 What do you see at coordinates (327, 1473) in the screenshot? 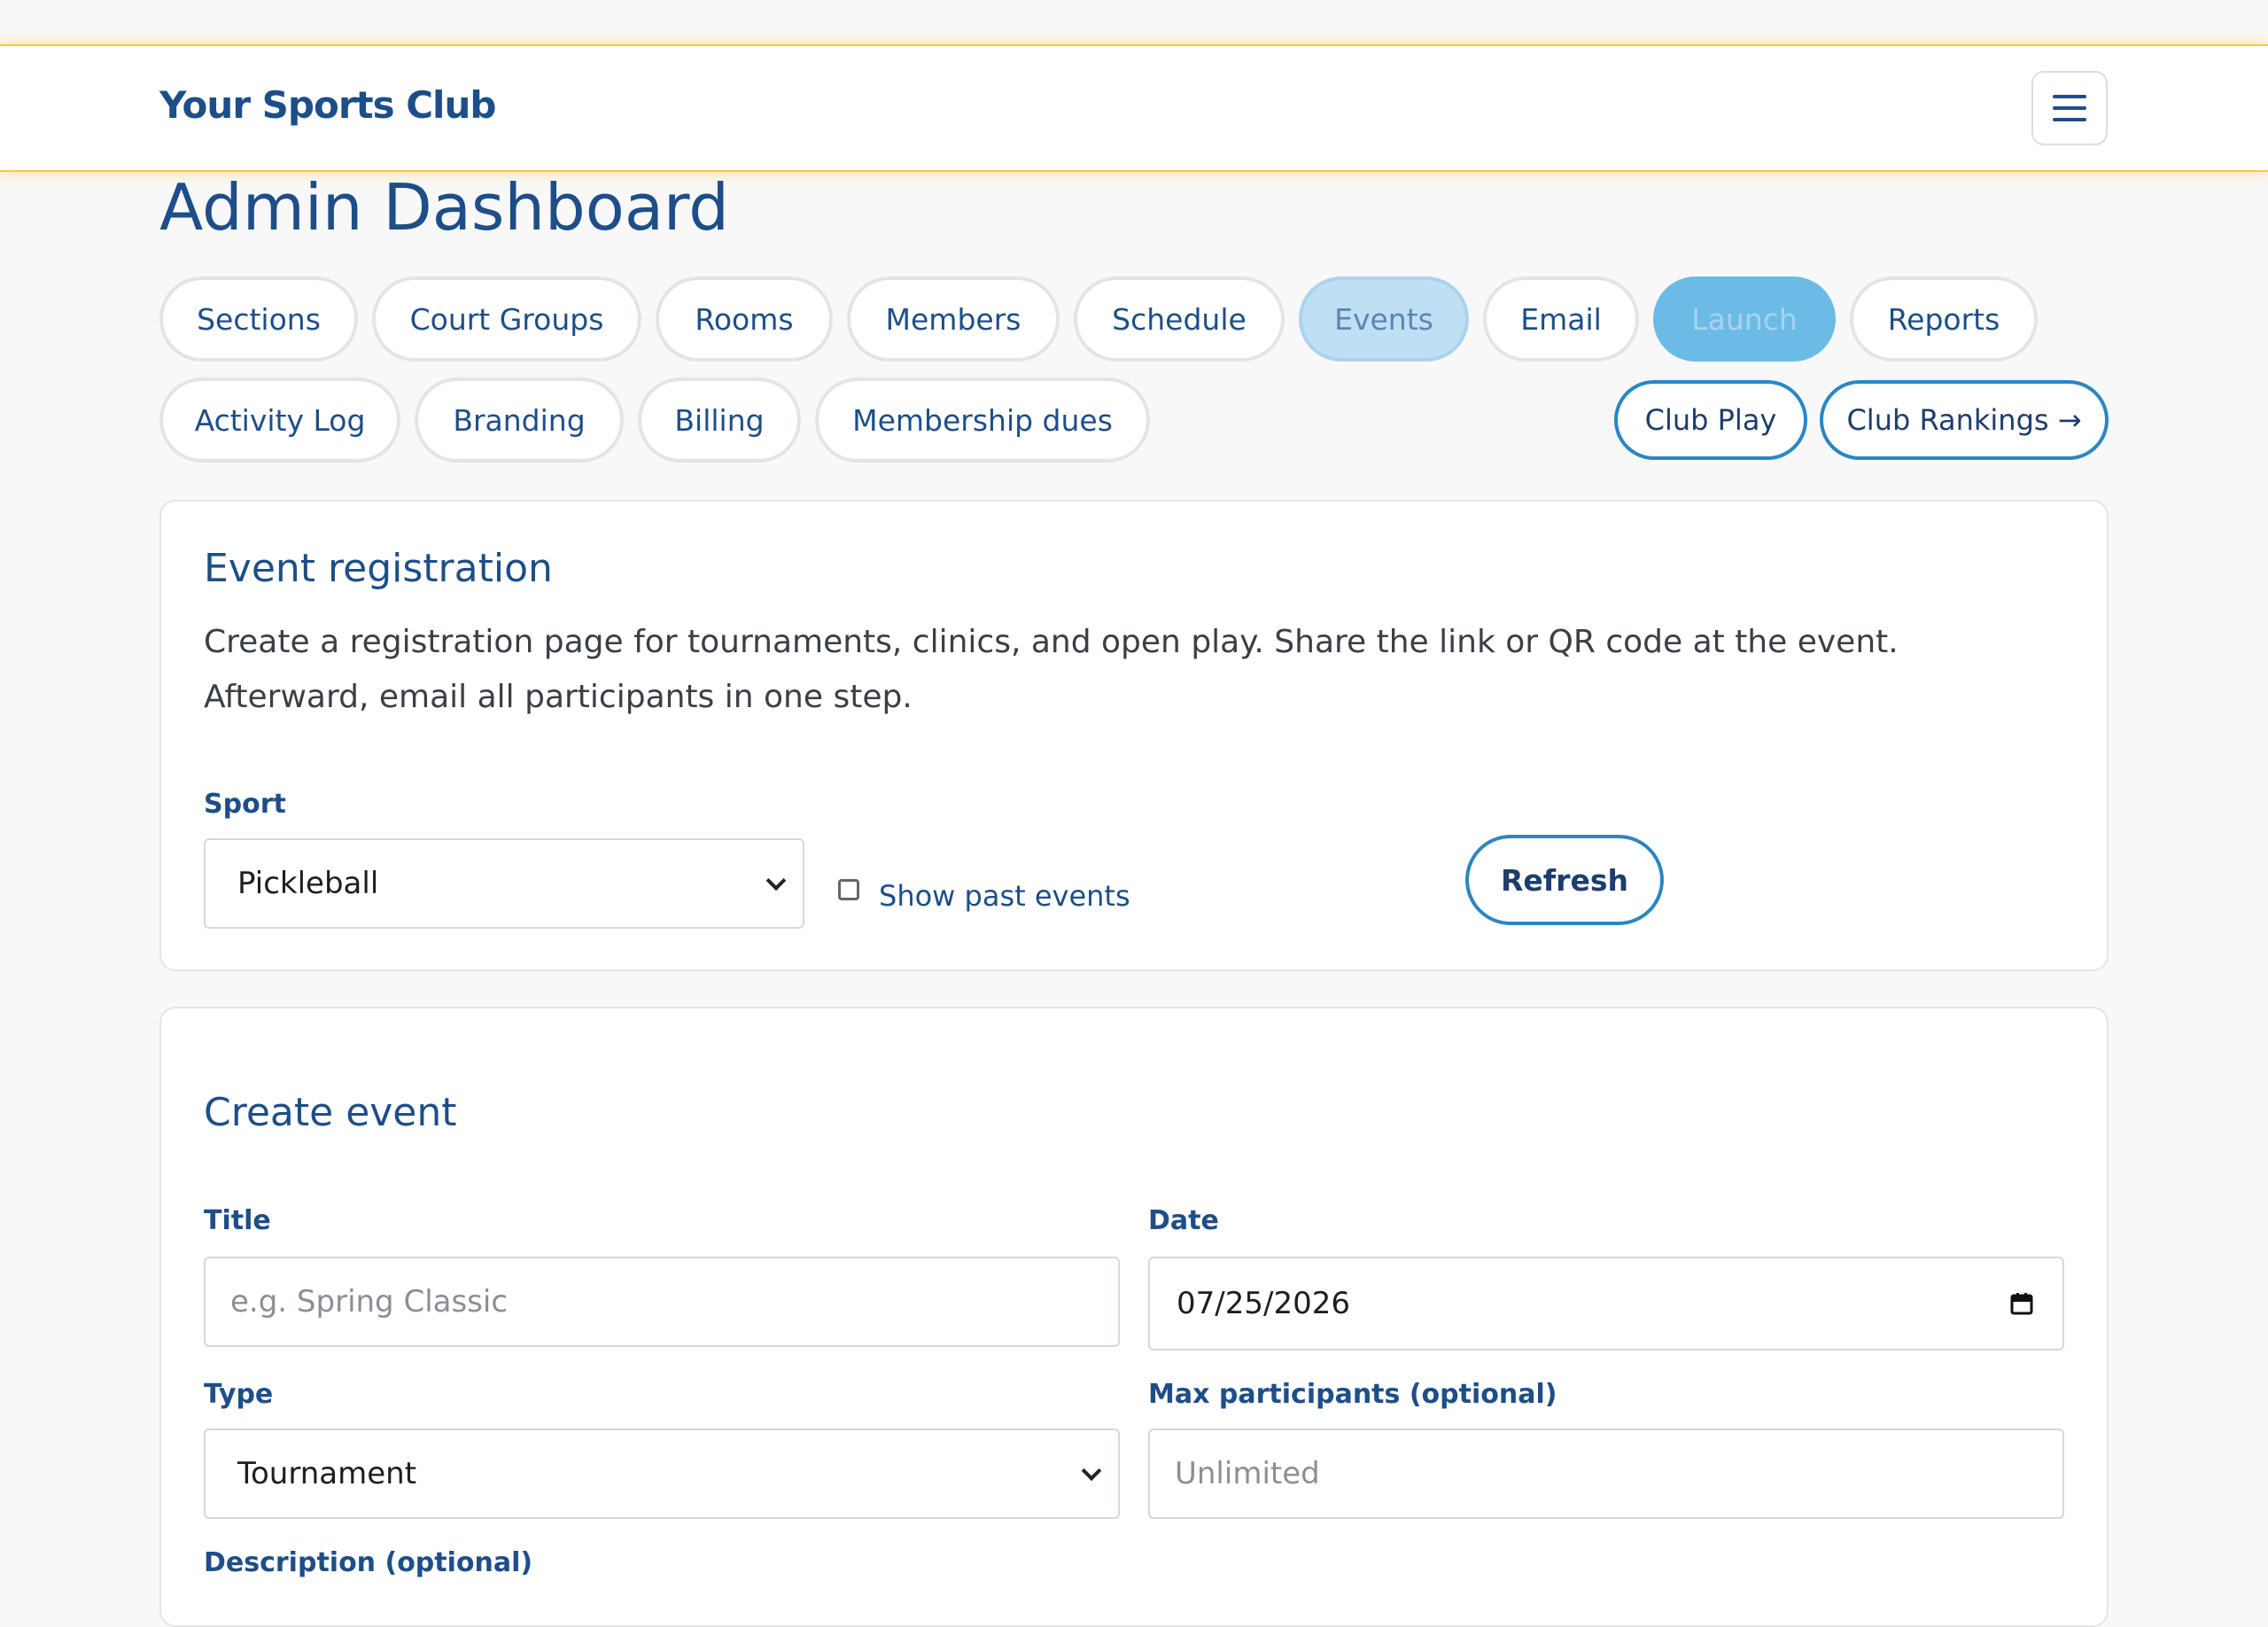
I see `type-select-value: Tournament` at bounding box center [327, 1473].